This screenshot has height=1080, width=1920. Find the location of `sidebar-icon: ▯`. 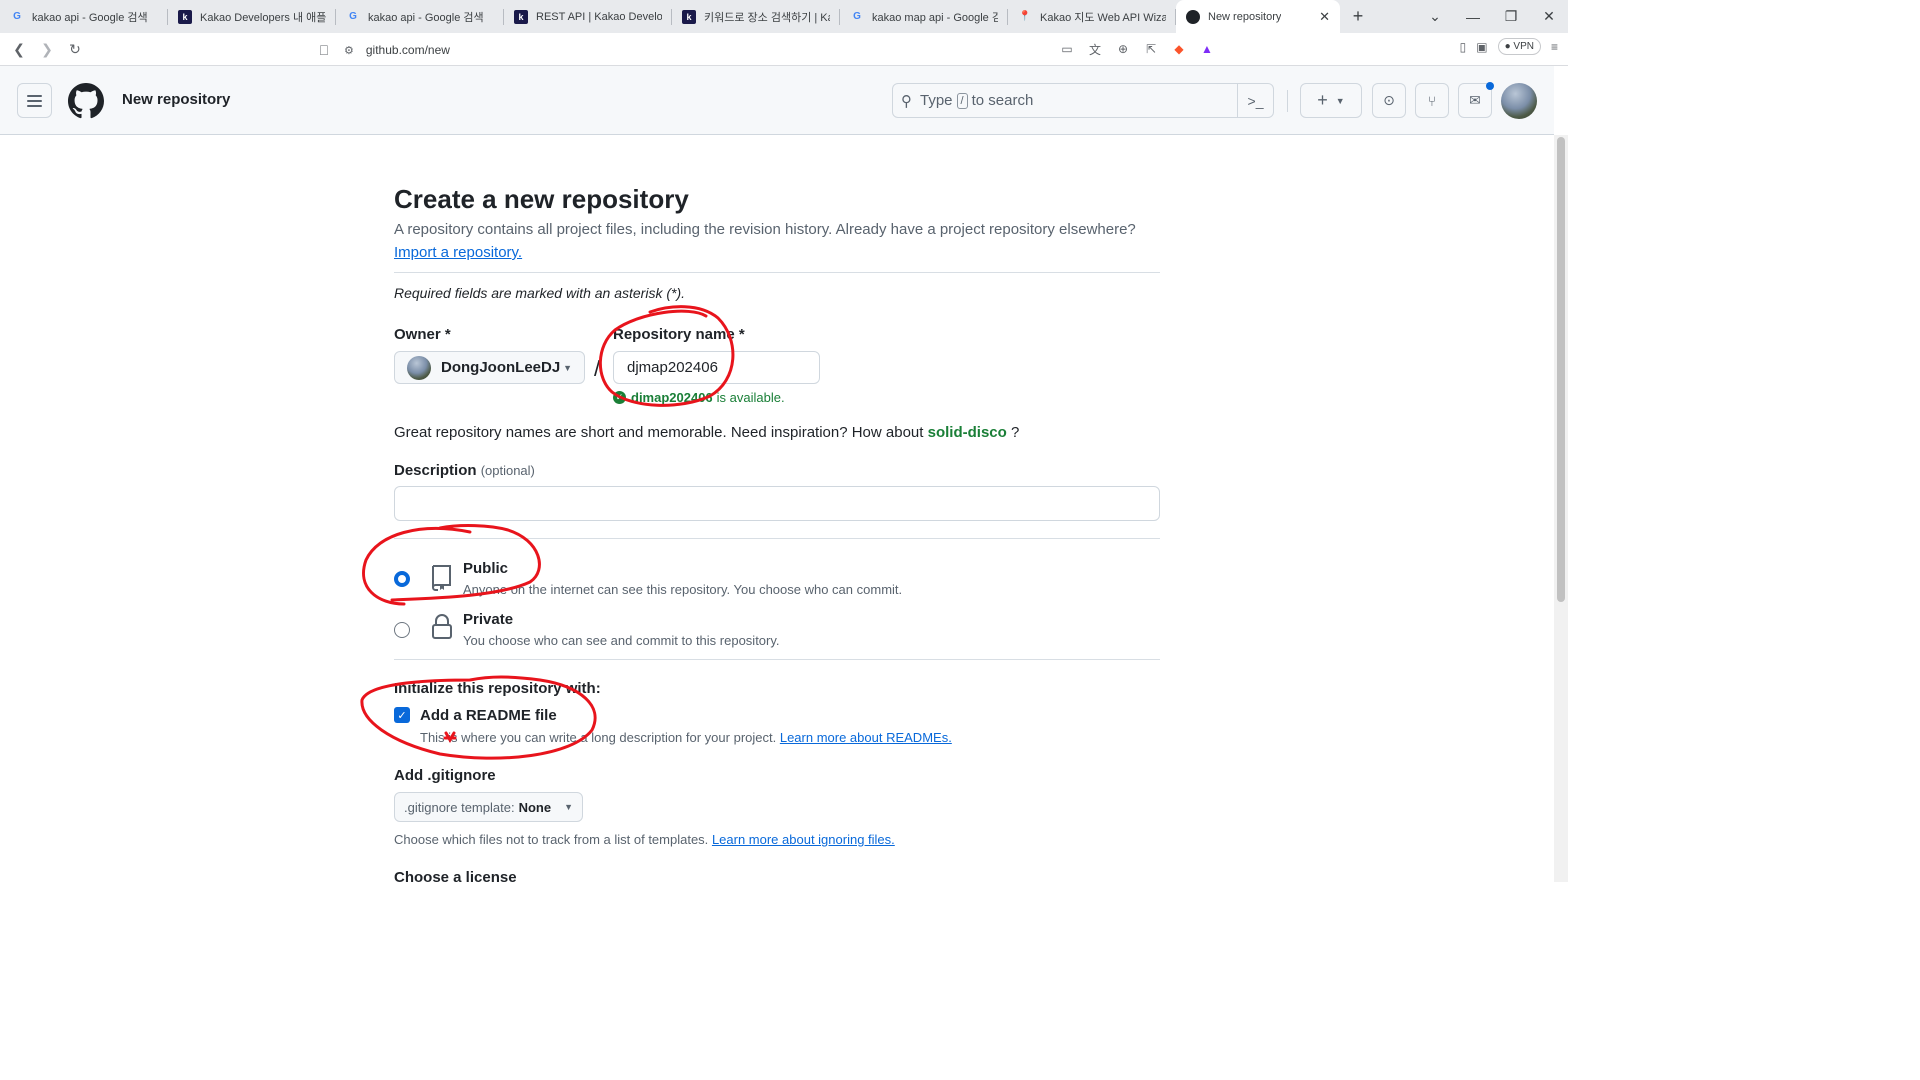

sidebar-icon: ▯ is located at coordinates (1463, 47).